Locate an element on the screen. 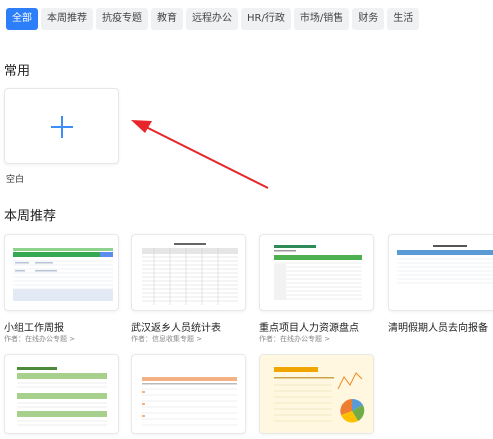 Image resolution: width=493 pixels, height=439 pixels. template-card-qingming-report is located at coordinates (440, 272).